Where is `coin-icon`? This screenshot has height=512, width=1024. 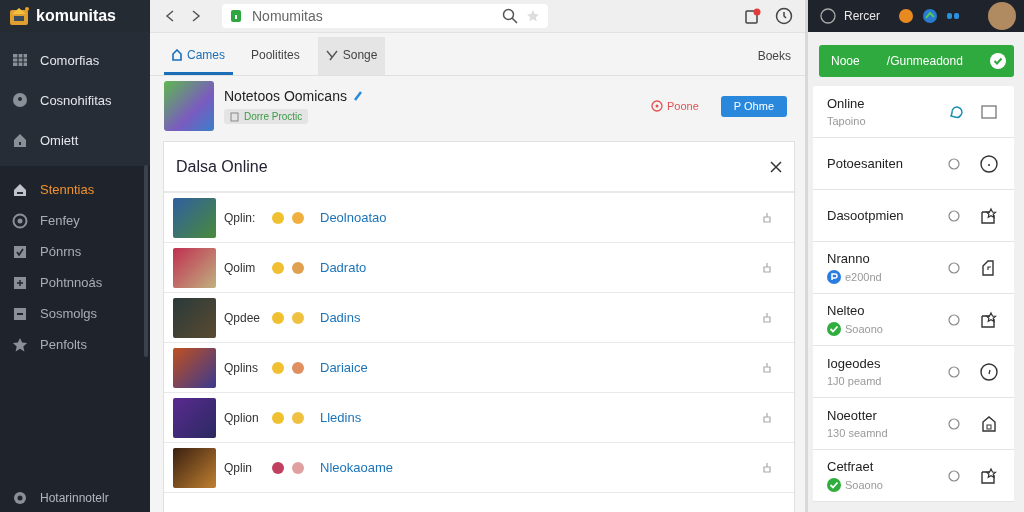
coin-icon is located at coordinates (906, 16).